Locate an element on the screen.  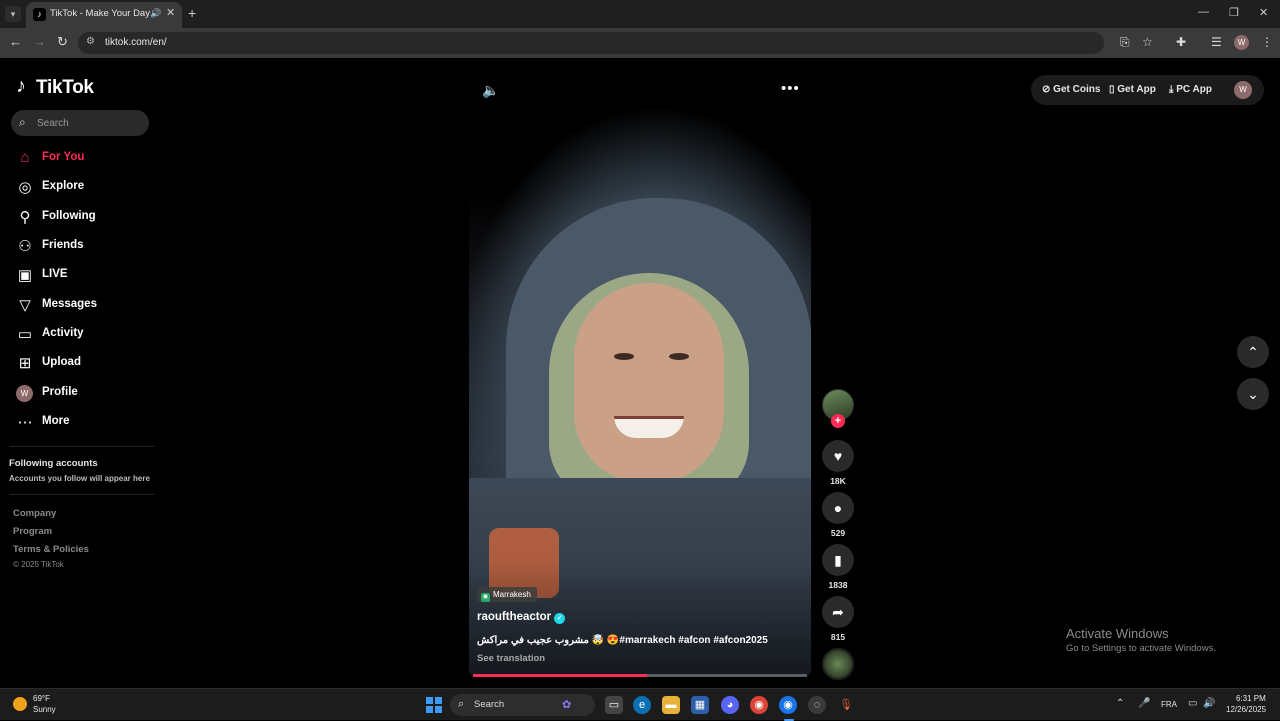
activity-icon: ▭ is located at coordinates (25, 334).